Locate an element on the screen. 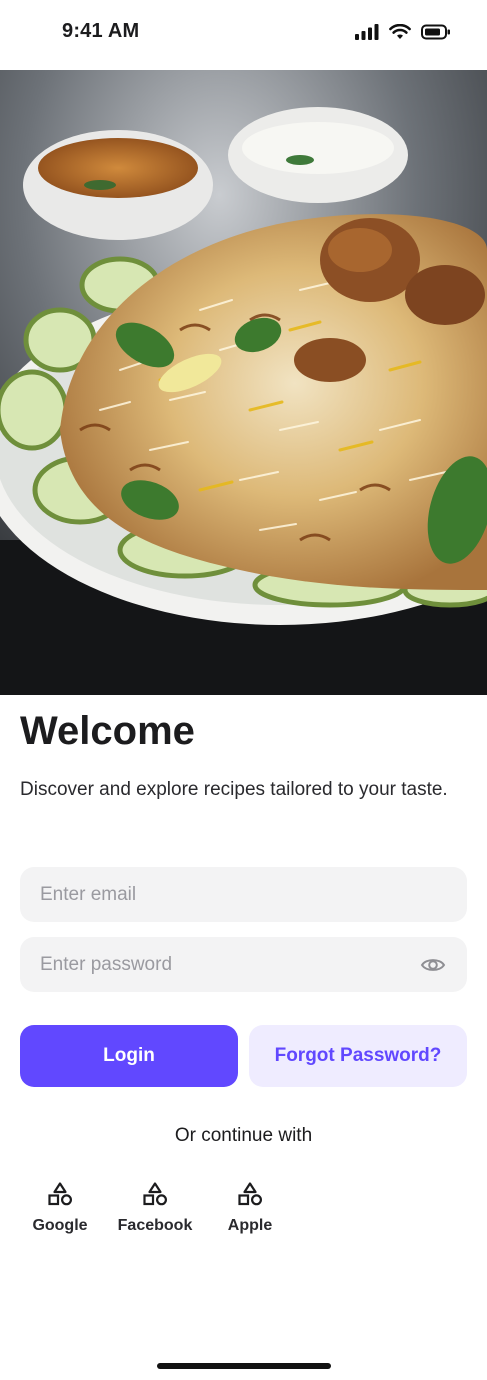 This screenshot has height=1380, width=487. eye-icon is located at coordinates (433, 965).